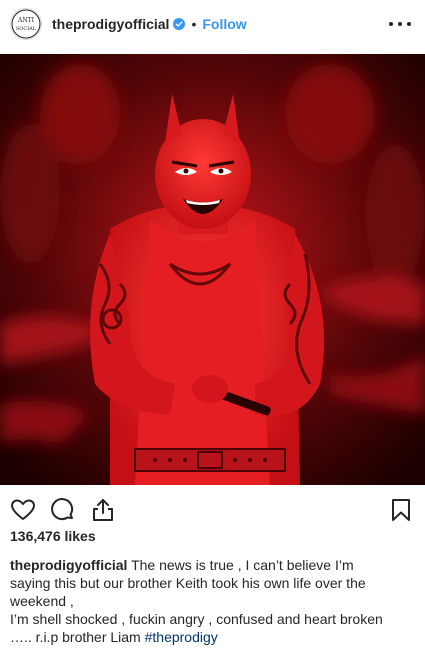 The height and width of the screenshot is (652, 425). I want to click on share-icon, so click(103, 510).